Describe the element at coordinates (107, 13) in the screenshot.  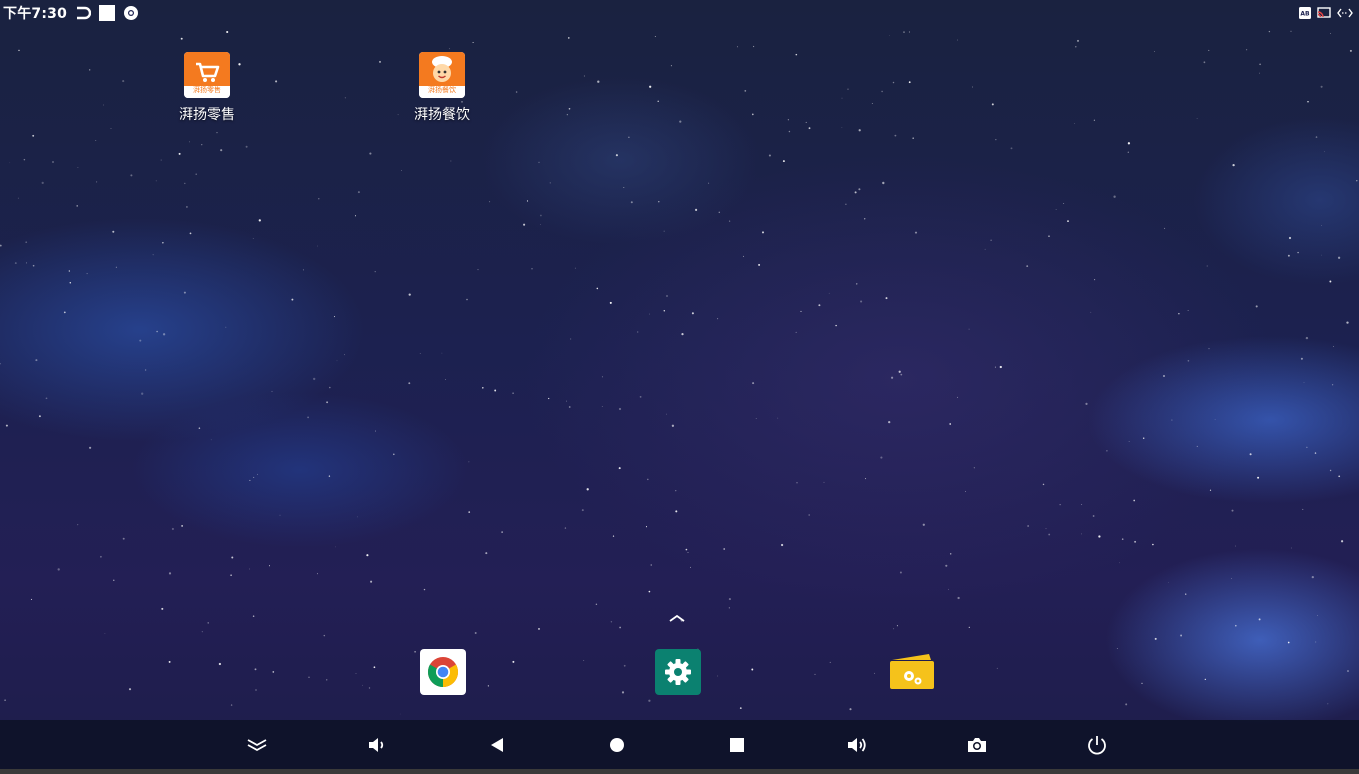
I see `square-notification-icon` at that location.